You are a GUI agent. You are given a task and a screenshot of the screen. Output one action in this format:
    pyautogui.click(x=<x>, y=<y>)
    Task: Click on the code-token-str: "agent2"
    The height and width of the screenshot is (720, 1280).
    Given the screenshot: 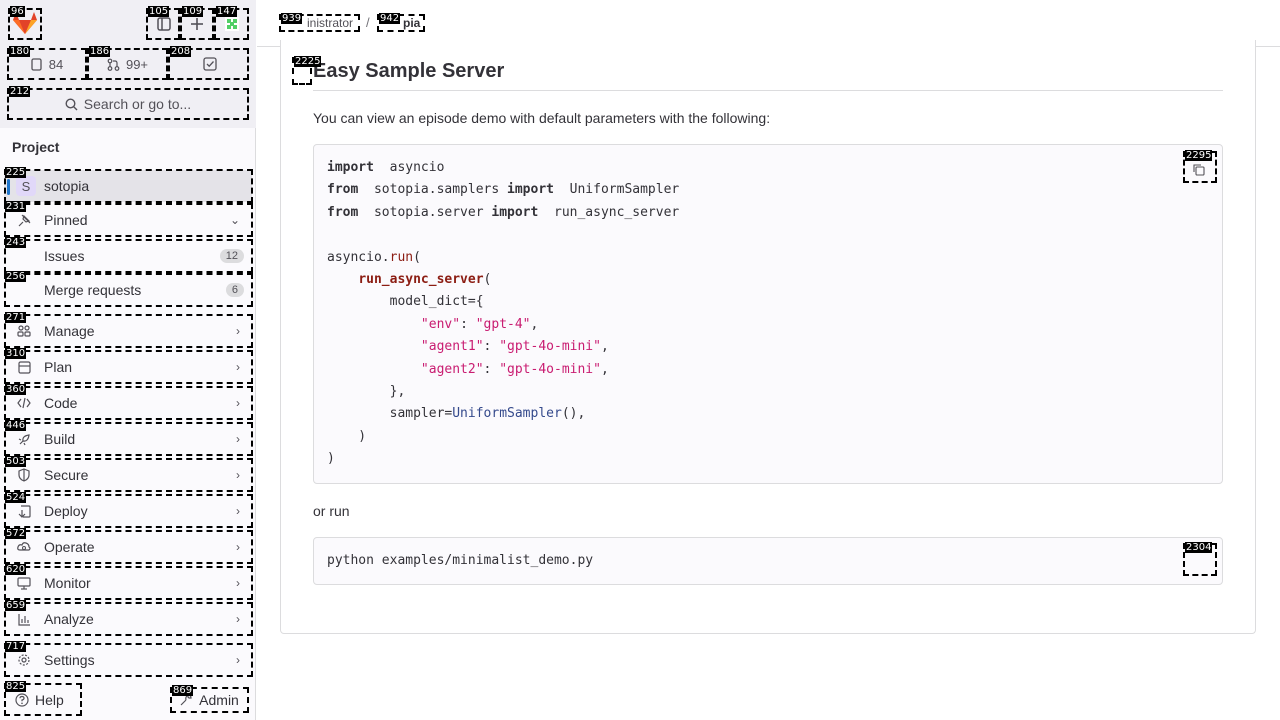 What is the action you would take?
    pyautogui.click(x=452, y=369)
    